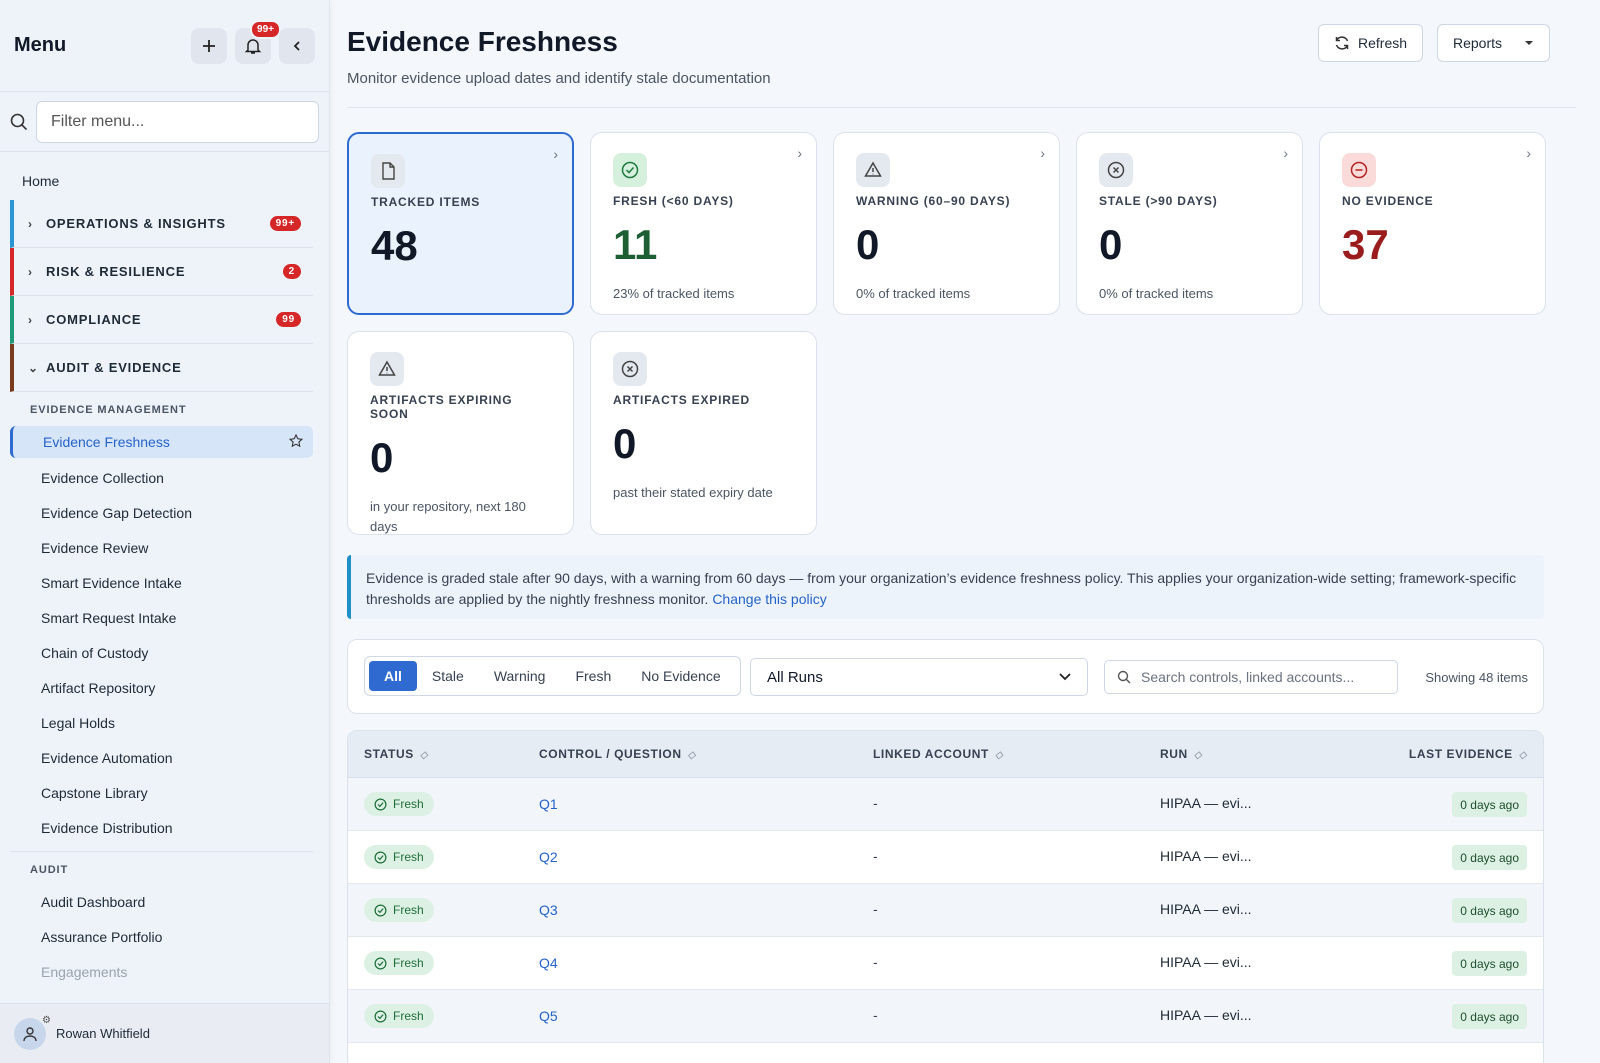  Describe the element at coordinates (931, 754) in the screenshot. I see `column-label: LINKED ACCOUNT` at that location.